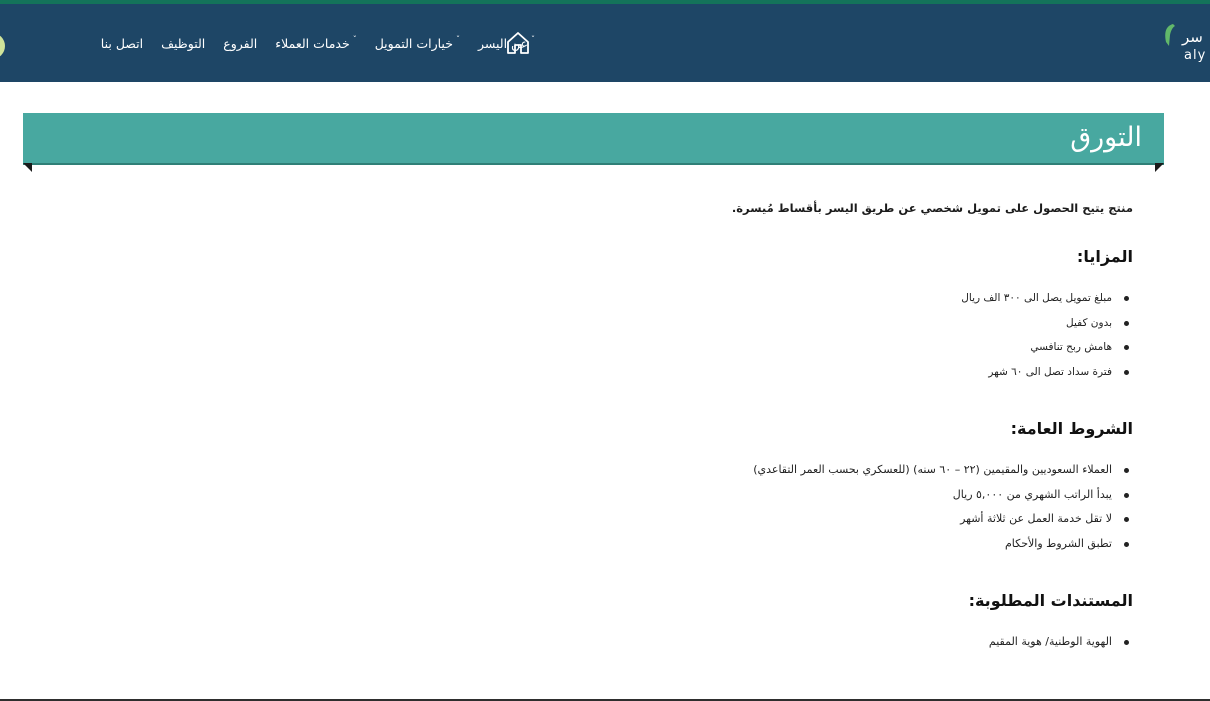 The height and width of the screenshot is (701, 1210). I want to click on nav-customer-services: خدمات العملاء ˇ, so click(316, 42).